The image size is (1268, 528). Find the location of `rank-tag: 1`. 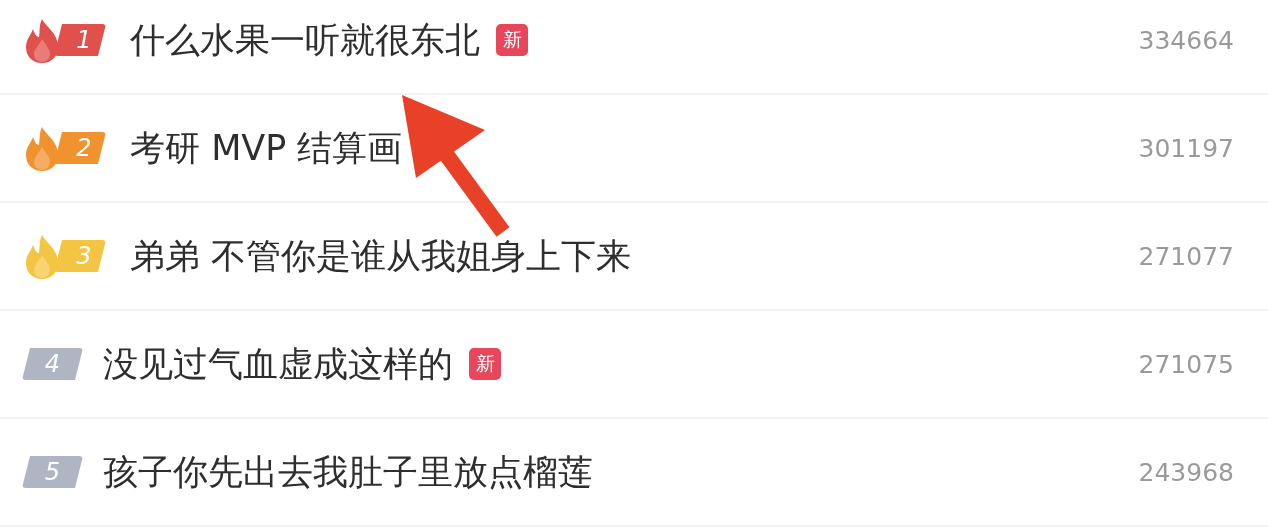

rank-tag: 1 is located at coordinates (80, 40).